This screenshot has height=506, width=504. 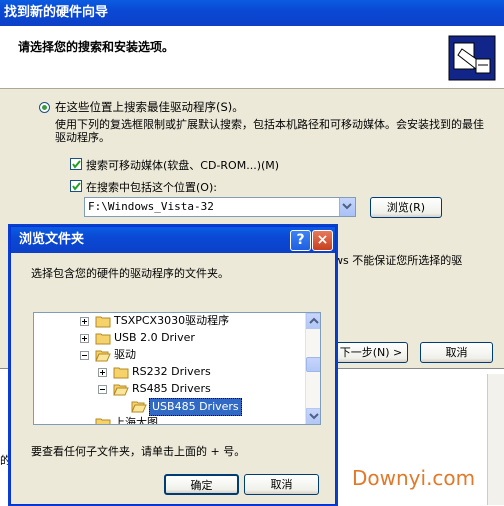 What do you see at coordinates (183, 165) in the screenshot?
I see `removable-media-label: 搜索可移动媒体(软盘、CD-ROM...)(M)` at bounding box center [183, 165].